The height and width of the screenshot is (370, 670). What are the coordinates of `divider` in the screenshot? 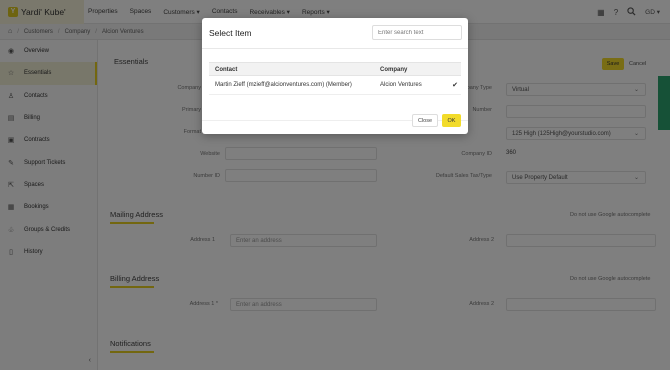 It's located at (335, 48).